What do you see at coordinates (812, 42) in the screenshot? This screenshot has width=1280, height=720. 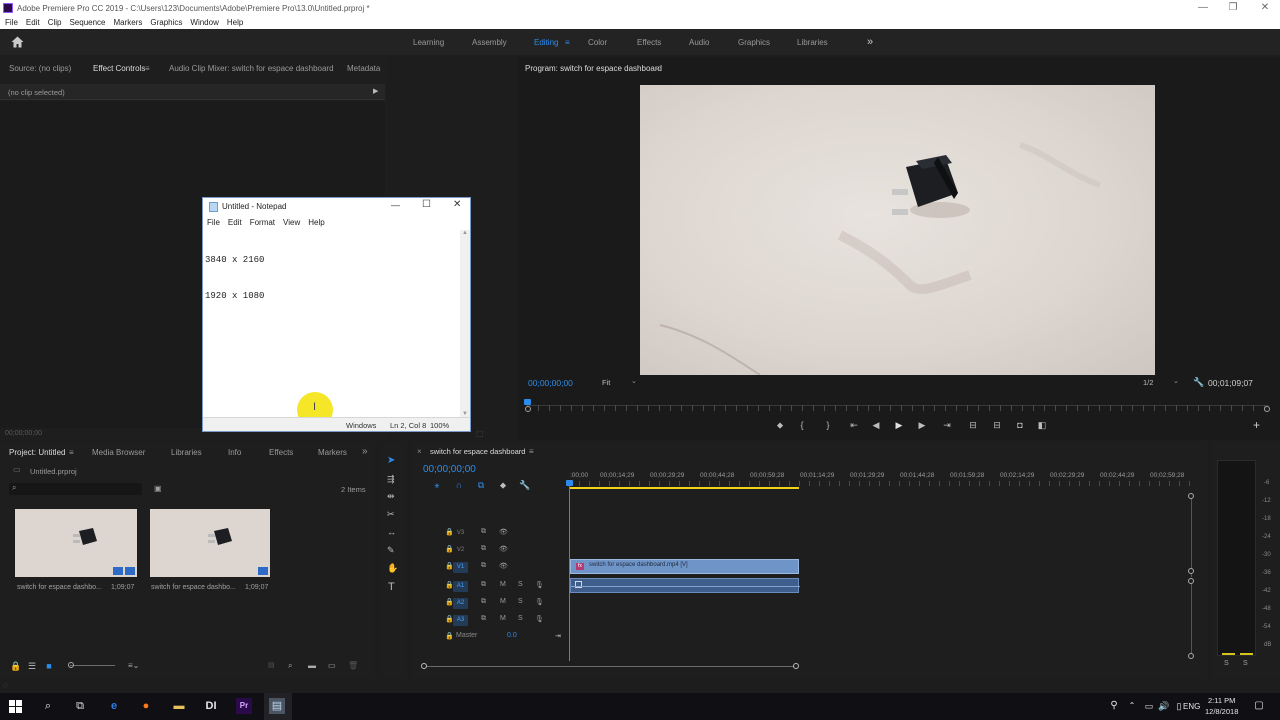 I see `workspace-libraries: Libraries` at bounding box center [812, 42].